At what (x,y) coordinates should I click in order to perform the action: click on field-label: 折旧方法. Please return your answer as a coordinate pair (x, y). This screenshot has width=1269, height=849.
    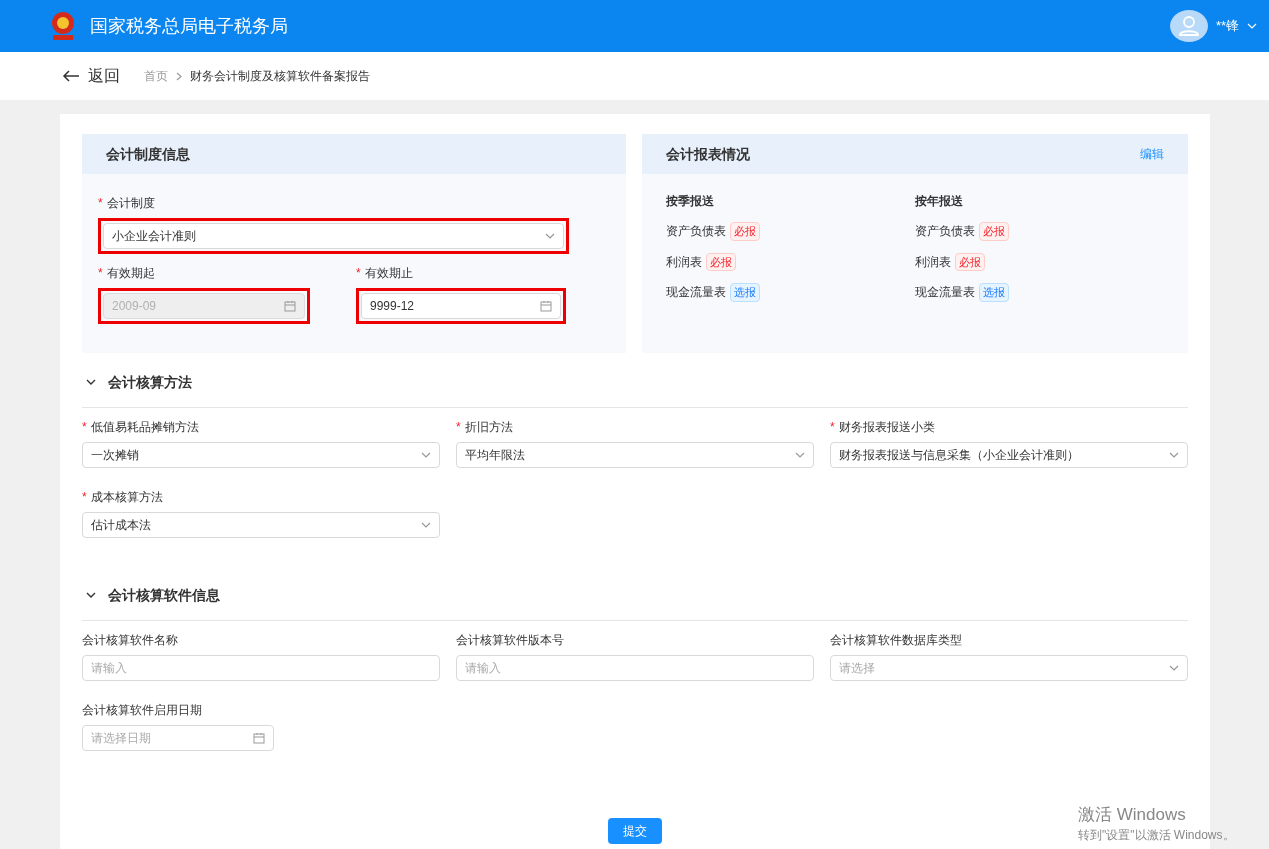
    Looking at the image, I should click on (488, 427).